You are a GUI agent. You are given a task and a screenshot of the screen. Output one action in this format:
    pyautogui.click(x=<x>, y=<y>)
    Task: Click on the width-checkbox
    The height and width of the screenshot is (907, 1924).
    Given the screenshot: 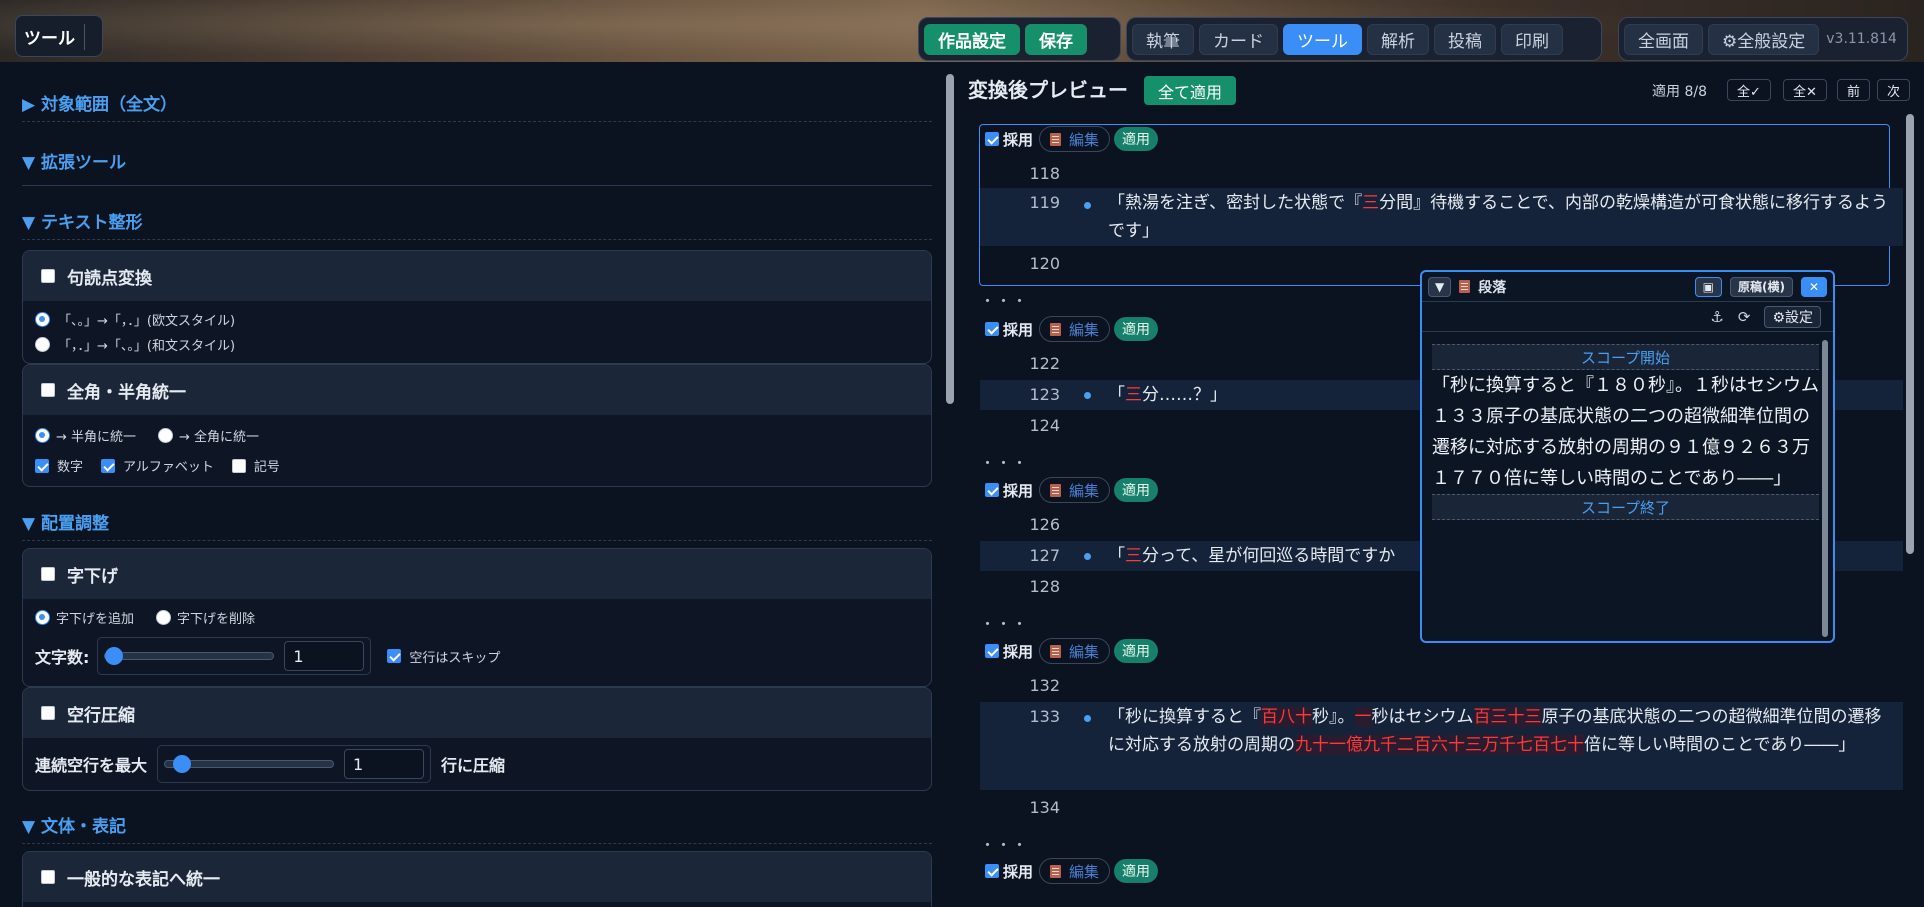 What is the action you would take?
    pyautogui.click(x=48, y=390)
    